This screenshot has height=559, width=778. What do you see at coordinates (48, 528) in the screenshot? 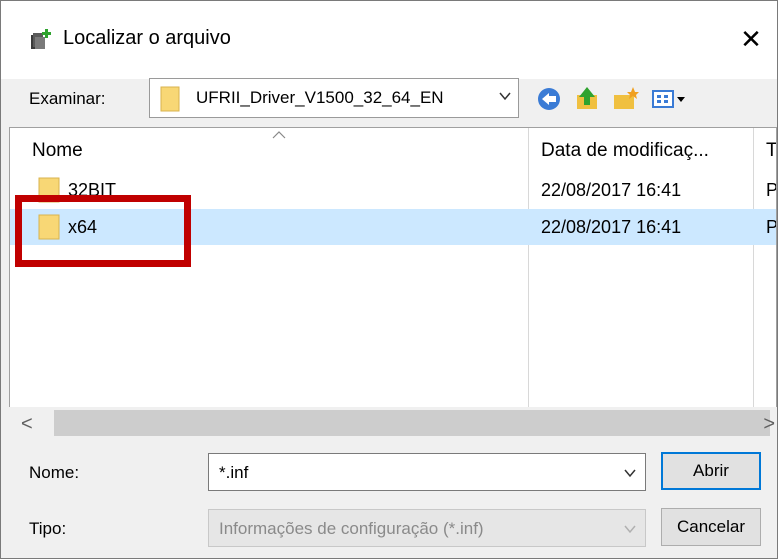
I see `file-type-label: Tipo:` at bounding box center [48, 528].